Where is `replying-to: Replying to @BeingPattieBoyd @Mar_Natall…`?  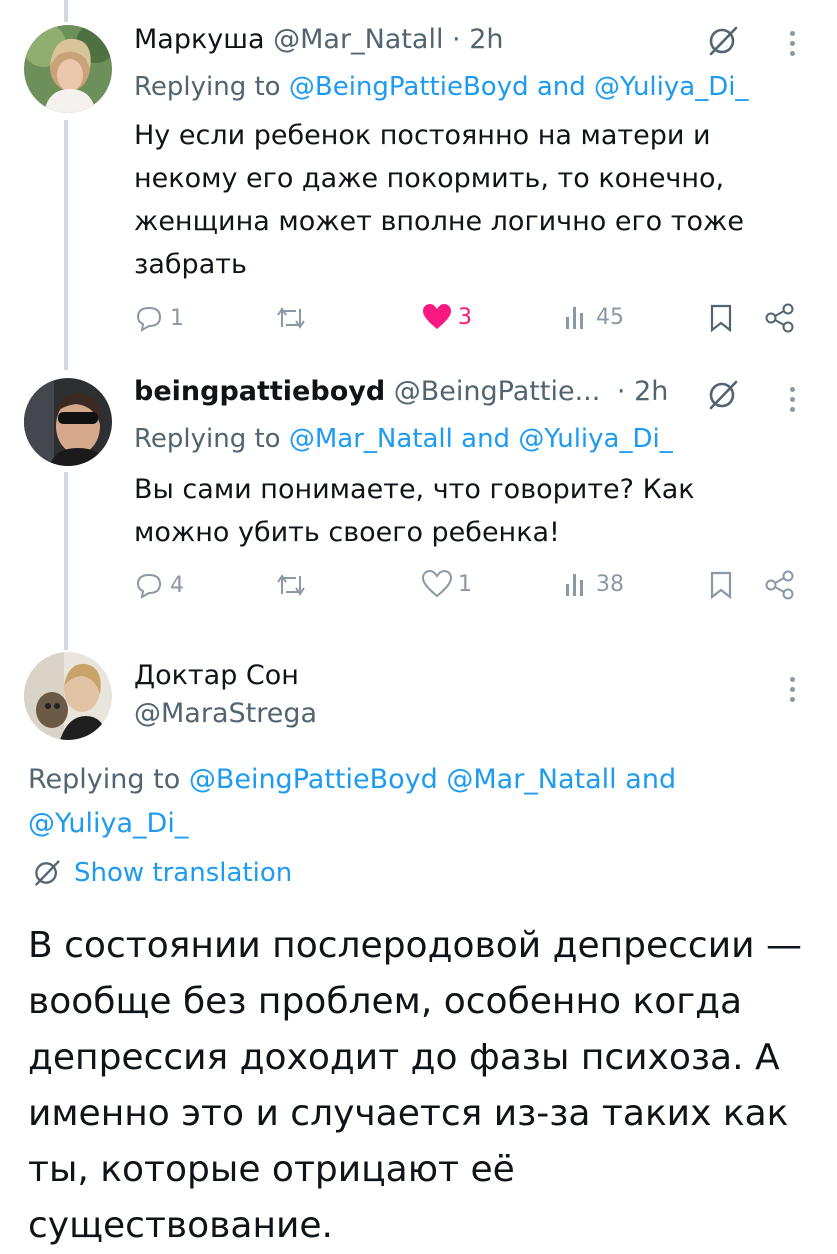 replying-to: Replying to @BeingPattieBoyd @Mar_Natall… is located at coordinates (408, 802).